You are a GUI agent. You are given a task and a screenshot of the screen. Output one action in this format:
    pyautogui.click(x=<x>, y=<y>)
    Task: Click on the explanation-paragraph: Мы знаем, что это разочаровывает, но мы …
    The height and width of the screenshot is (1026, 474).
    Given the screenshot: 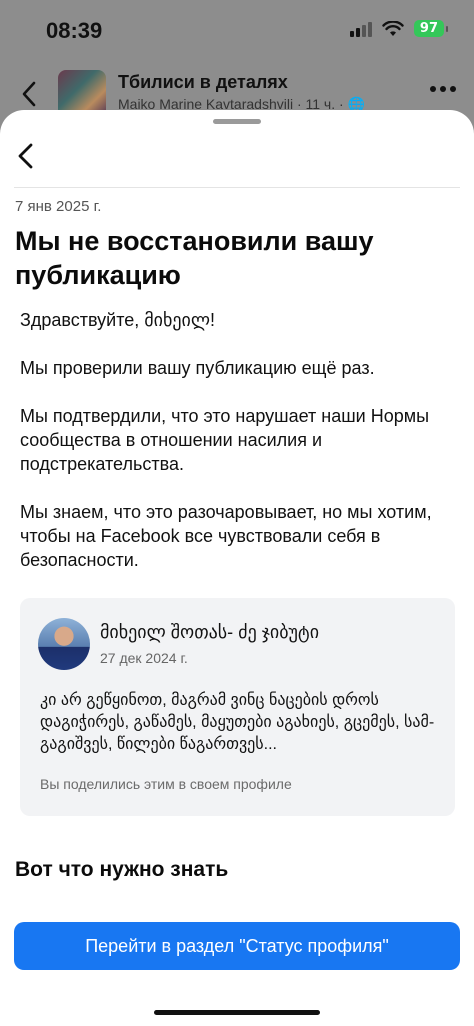 What is the action you would take?
    pyautogui.click(x=226, y=536)
    